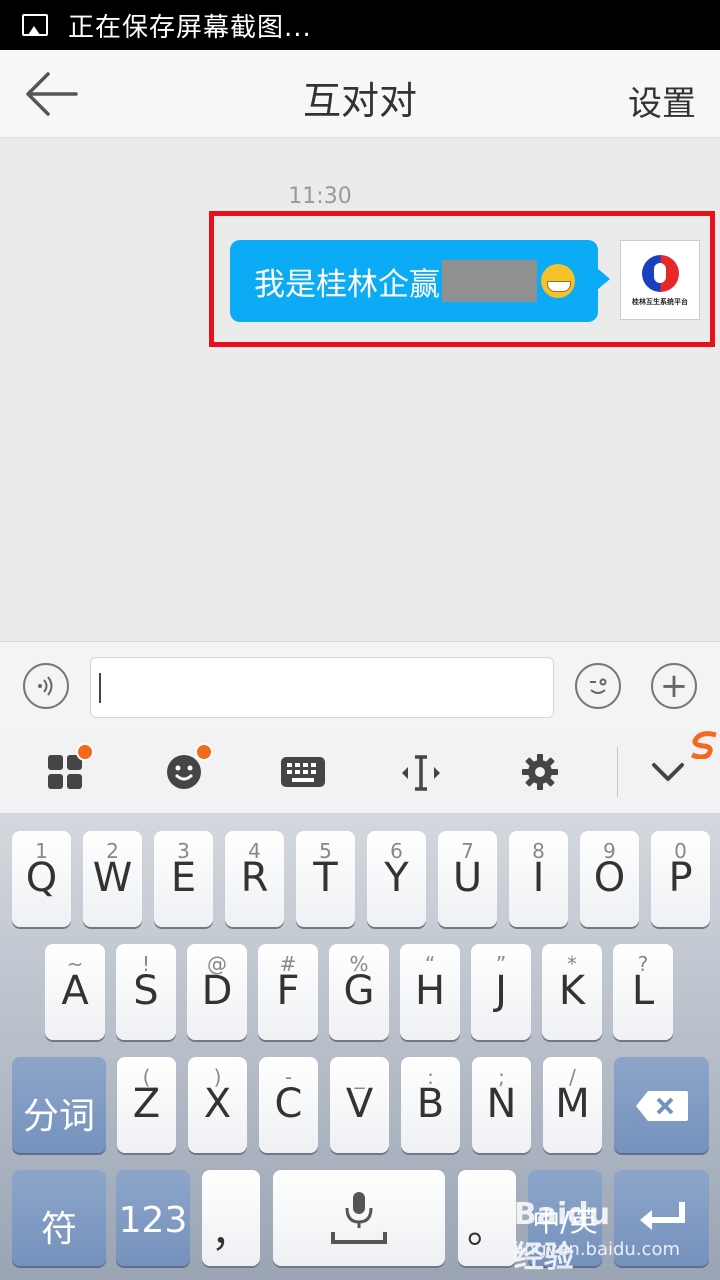 This screenshot has width=720, height=1280. Describe the element at coordinates (153, 1218) in the screenshot. I see `number-key: 123` at that location.